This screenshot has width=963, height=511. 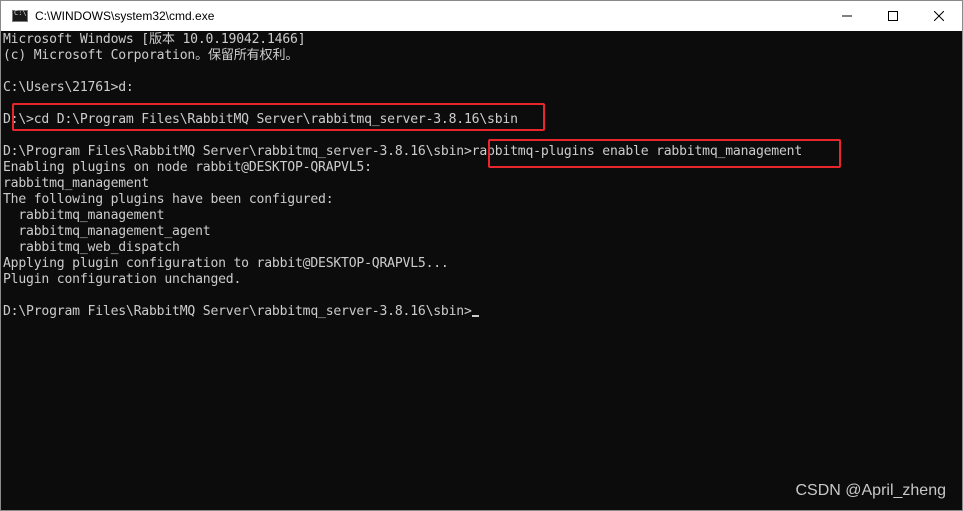 I want to click on watermark: CSDN @April_zheng, so click(x=870, y=490).